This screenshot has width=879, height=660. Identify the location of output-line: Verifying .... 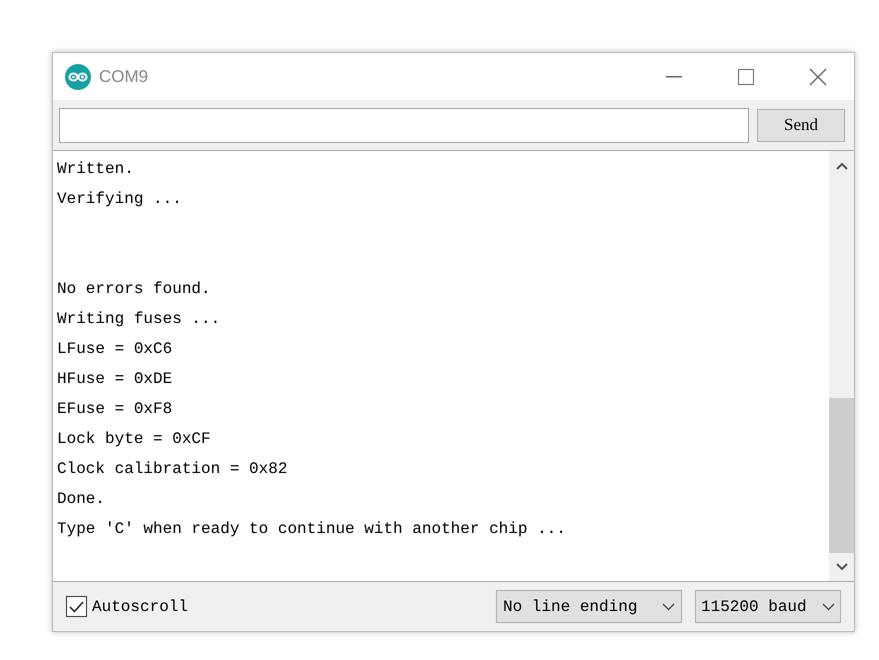
(119, 199).